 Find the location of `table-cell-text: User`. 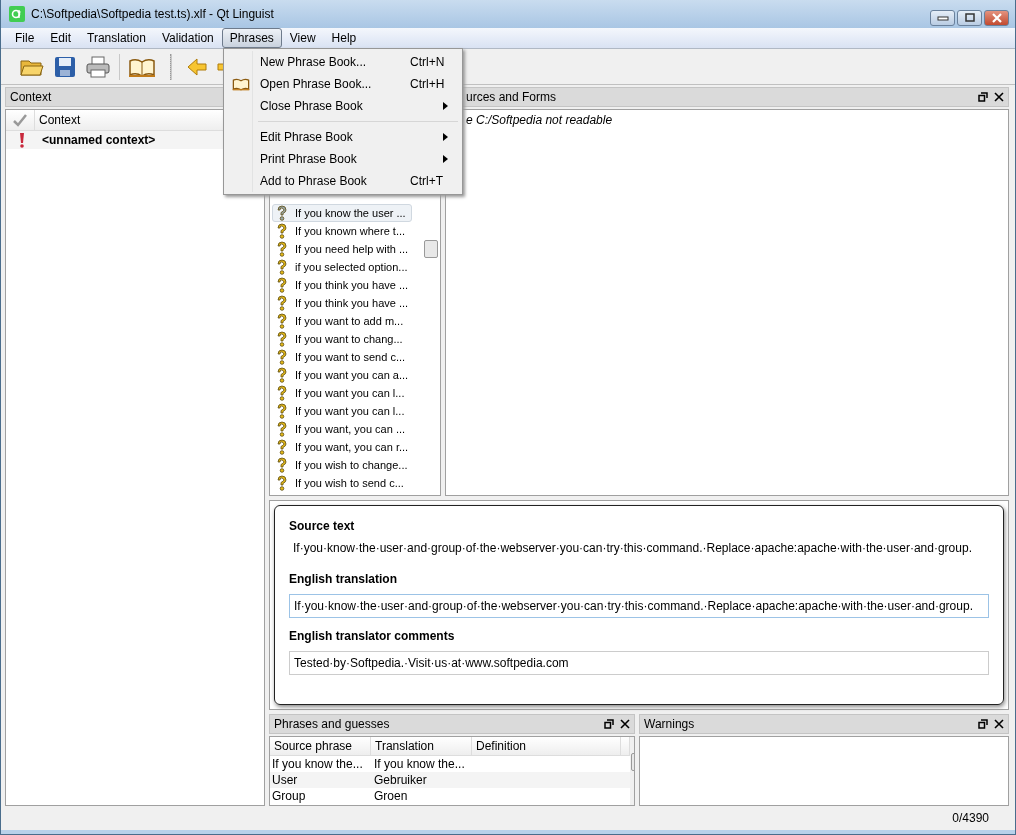

table-cell-text: User is located at coordinates (285, 780).